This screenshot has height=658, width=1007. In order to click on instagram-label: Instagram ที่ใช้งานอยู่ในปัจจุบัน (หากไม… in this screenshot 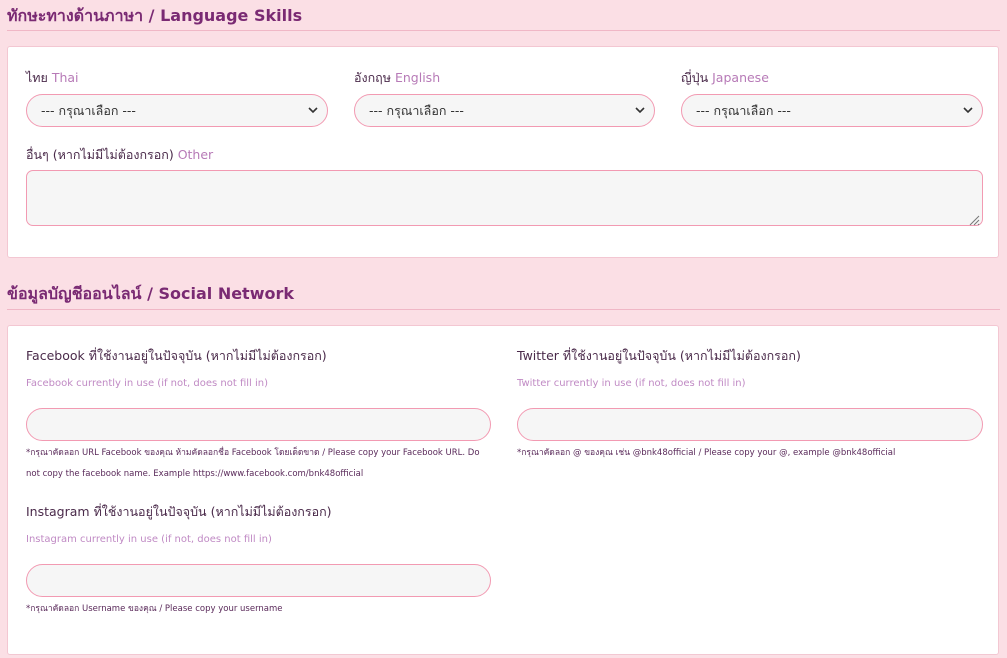, I will do `click(179, 511)`.